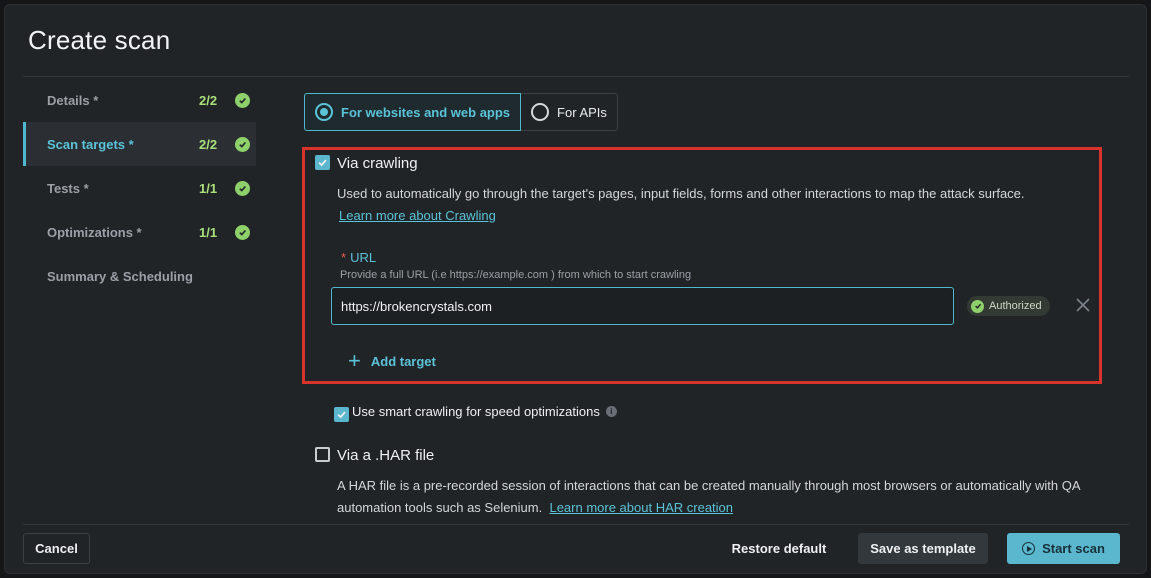  What do you see at coordinates (1015, 306) in the screenshot?
I see `badge-label: Authorized` at bounding box center [1015, 306].